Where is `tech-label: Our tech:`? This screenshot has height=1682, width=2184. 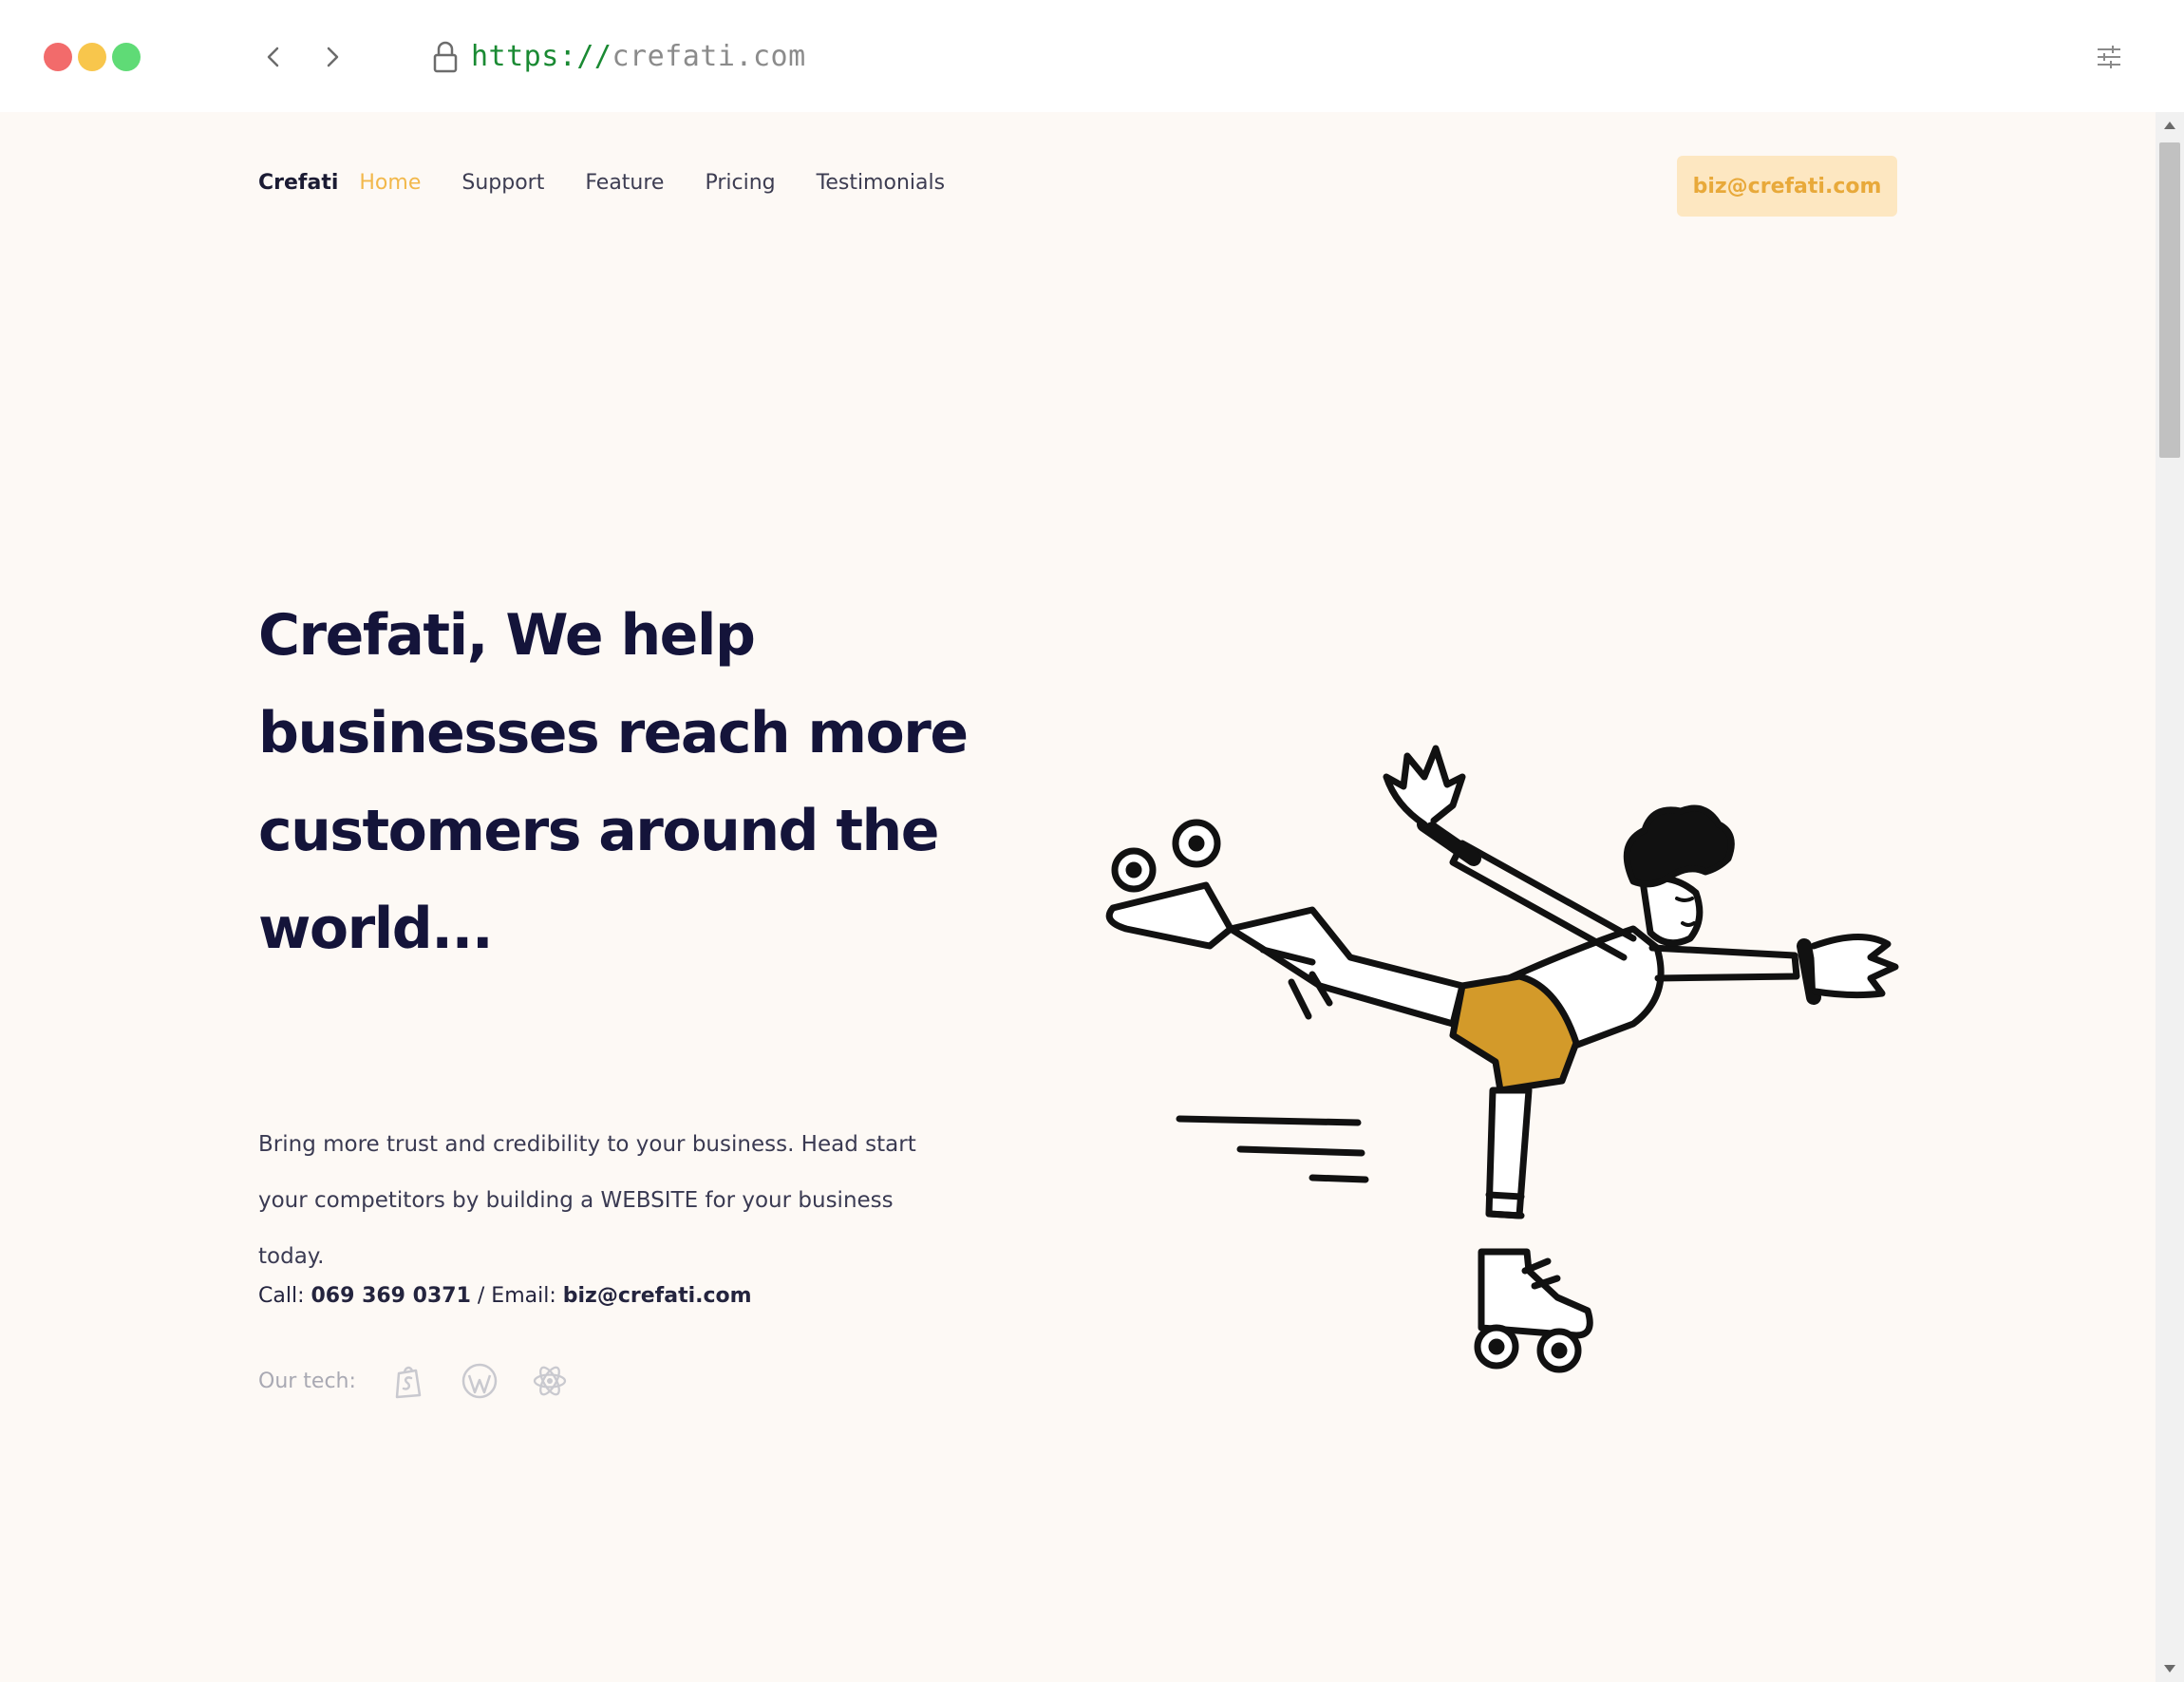 tech-label: Our tech: is located at coordinates (307, 1381).